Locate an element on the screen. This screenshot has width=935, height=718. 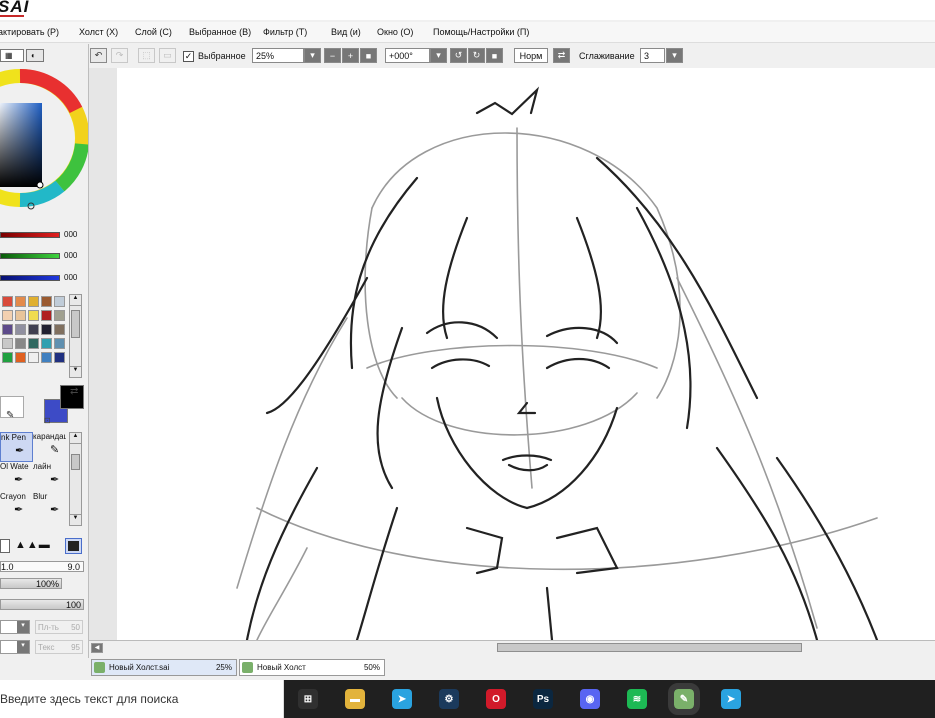
blending-field: Пл-ть 50 is located at coordinates (59, 627).